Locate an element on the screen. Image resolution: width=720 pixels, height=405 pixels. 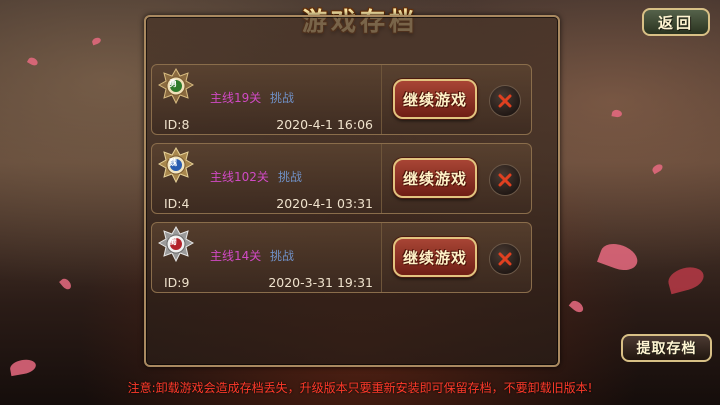
save-slot: 魏 主线102关 挑战 ID:4 2020-4-1 03:31 继续游戏 is located at coordinates (341, 178).